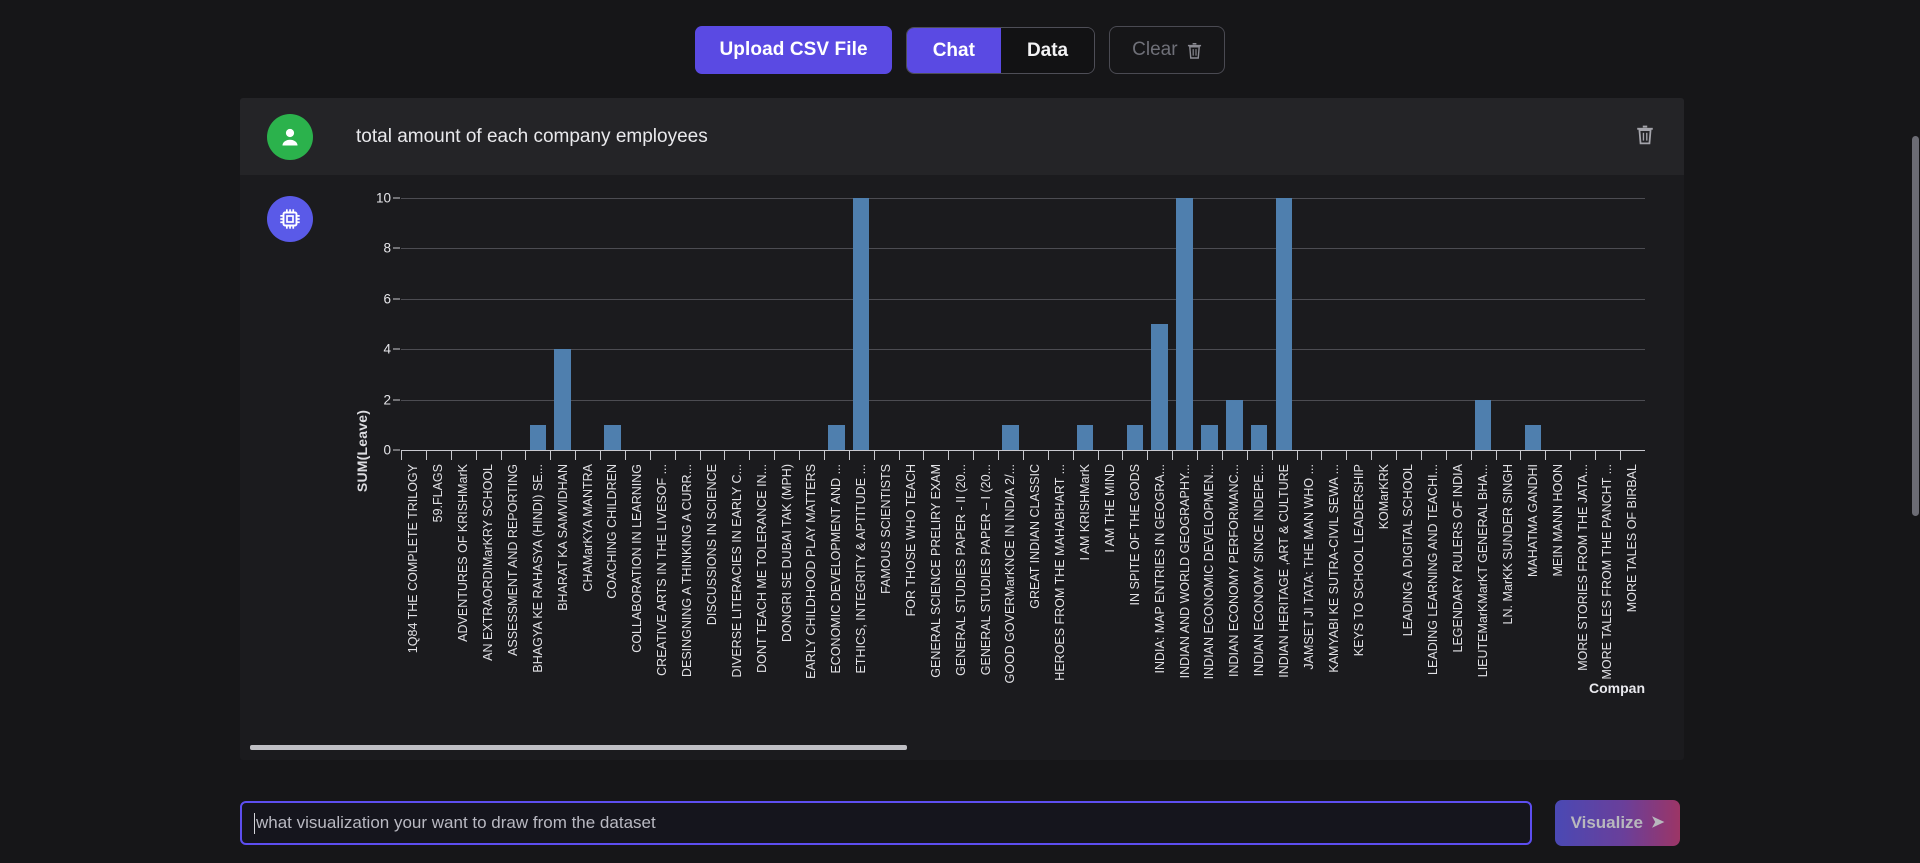 The width and height of the screenshot is (1920, 863). I want to click on chart-horizontal-scrollbar, so click(962, 748).